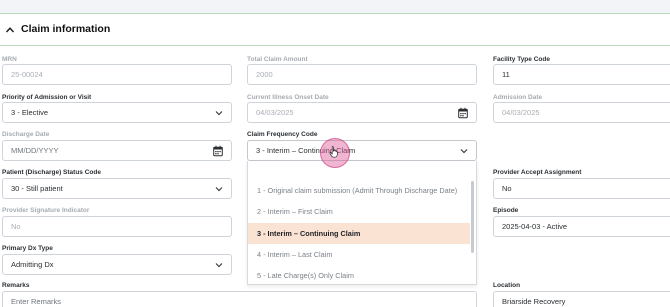 Image resolution: width=670 pixels, height=307 pixels. Describe the element at coordinates (66, 29) in the screenshot. I see `section-title: Claim information` at that location.